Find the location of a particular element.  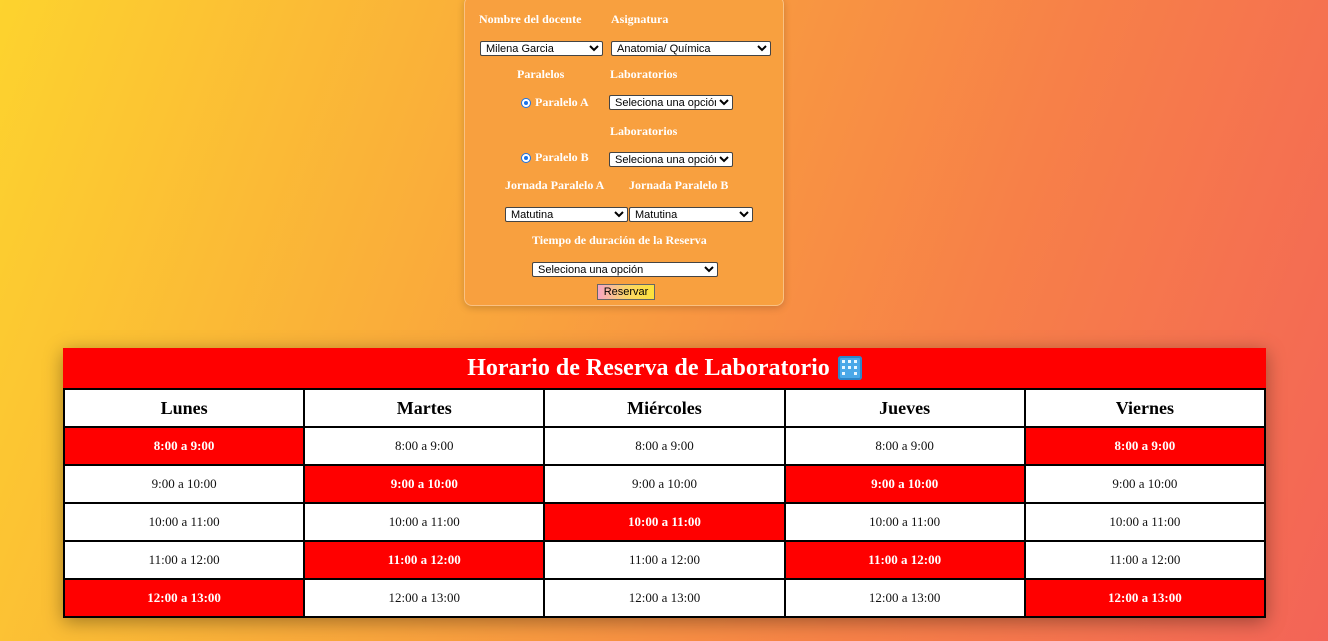

office-building-icon is located at coordinates (849, 368).